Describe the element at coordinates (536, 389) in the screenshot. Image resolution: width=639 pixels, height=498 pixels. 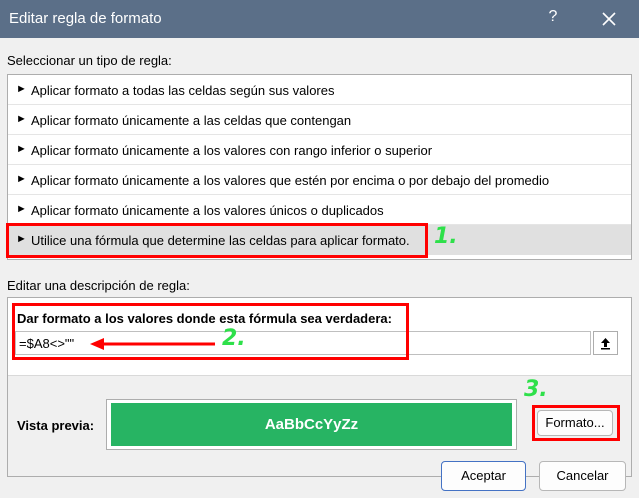
I see `annotation-number-3: 3.` at that location.